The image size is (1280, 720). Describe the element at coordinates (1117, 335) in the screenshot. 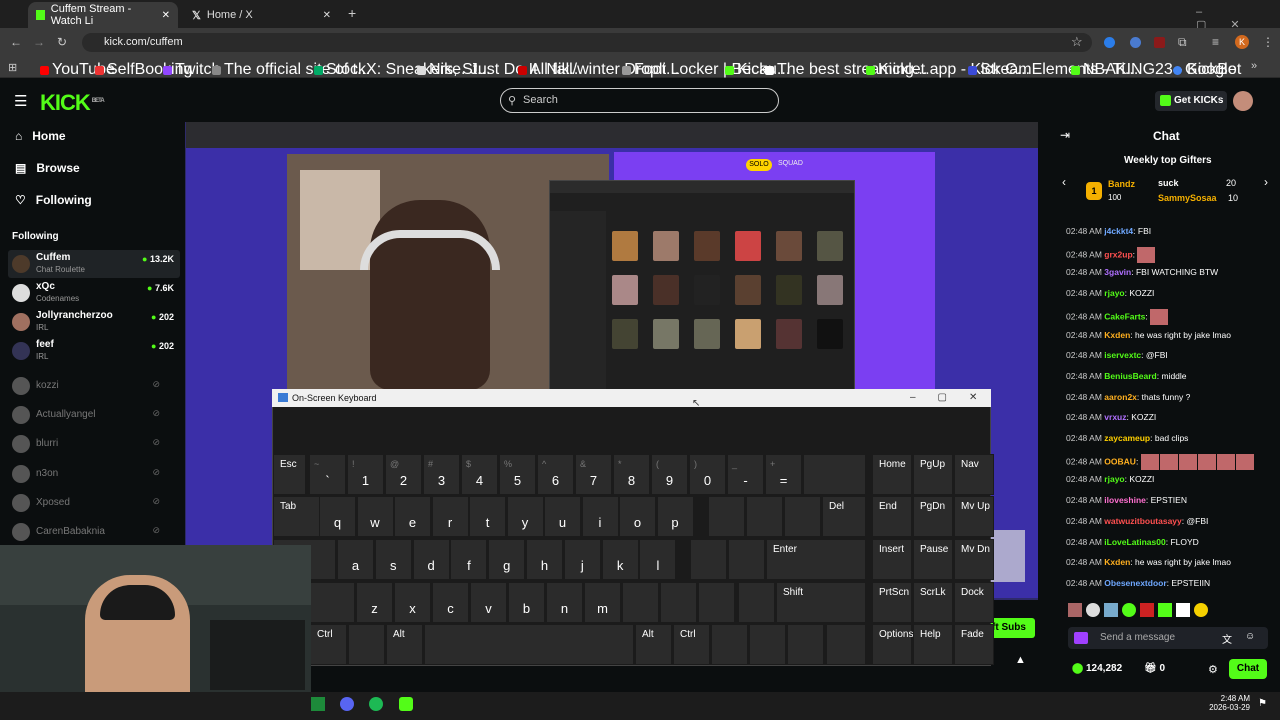

I see `message-username: Kxden` at that location.